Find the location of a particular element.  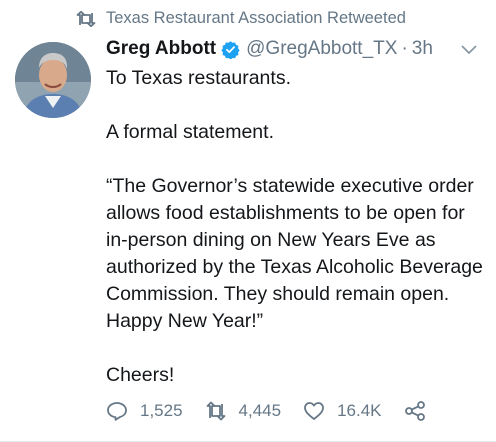

tweet-line: A formal statement. is located at coordinates (190, 132).